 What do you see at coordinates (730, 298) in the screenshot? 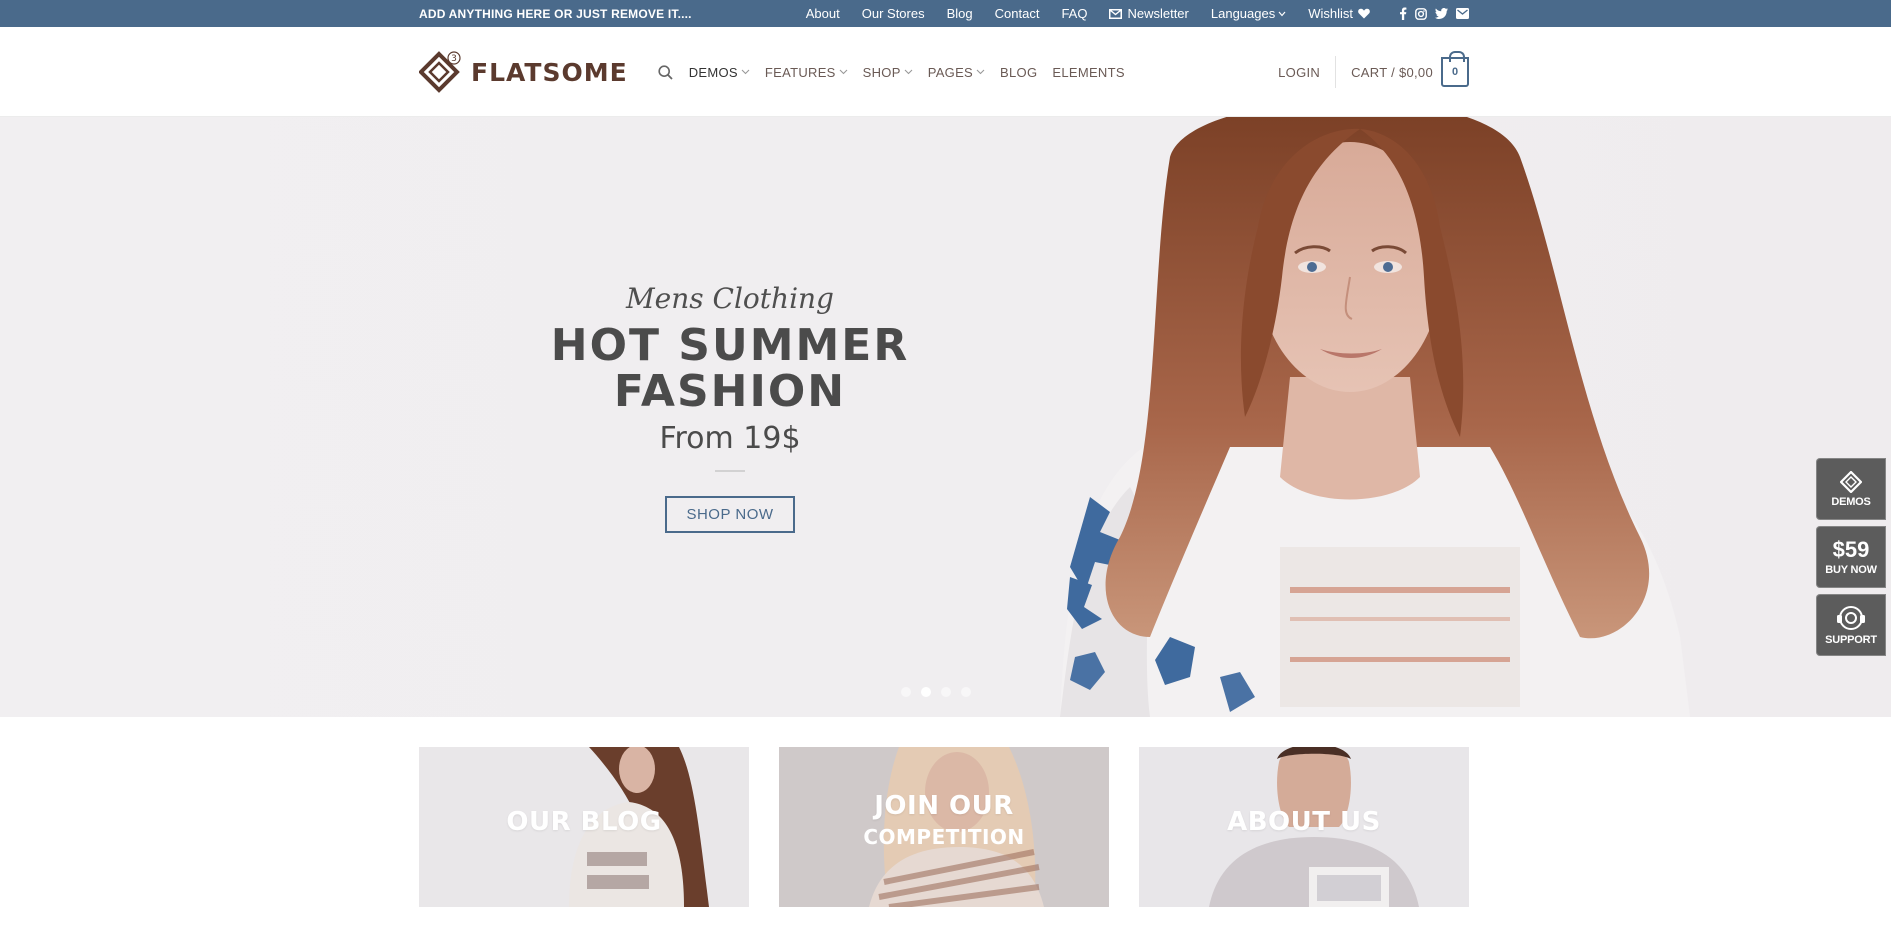
I see `hero-subtitle: Mens Clothing` at bounding box center [730, 298].